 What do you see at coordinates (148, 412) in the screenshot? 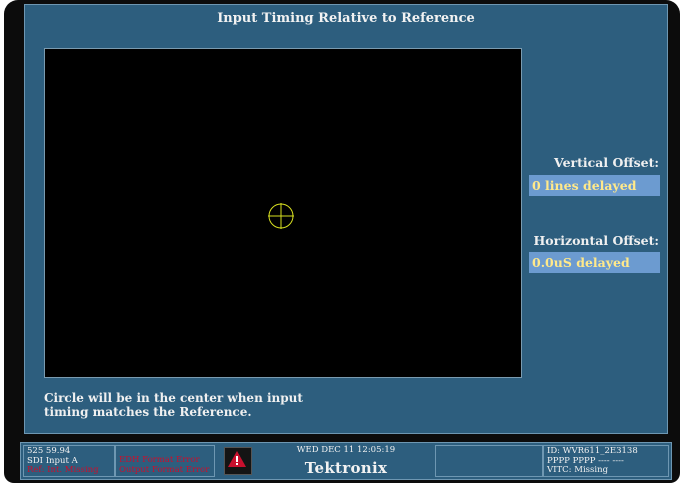
I see `instruction-line-2: timing matches the Reference.` at bounding box center [148, 412].